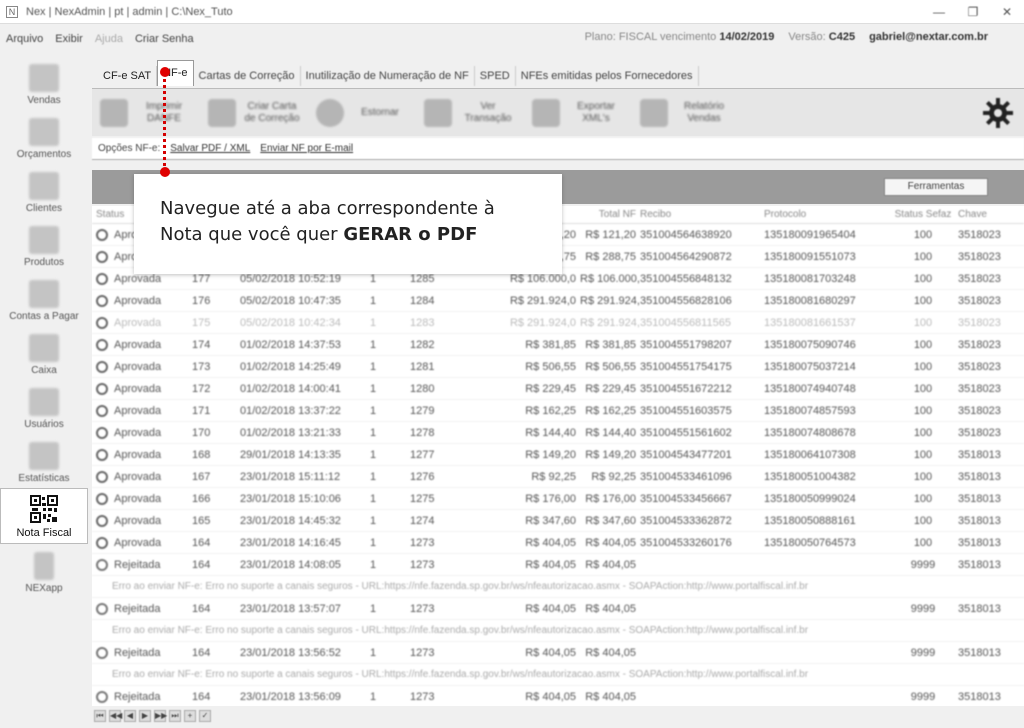 The width and height of the screenshot is (1024, 728). Describe the element at coordinates (44, 516) in the screenshot. I see `sidebar-item-nota-fiscal: Nota Fiscal` at that location.